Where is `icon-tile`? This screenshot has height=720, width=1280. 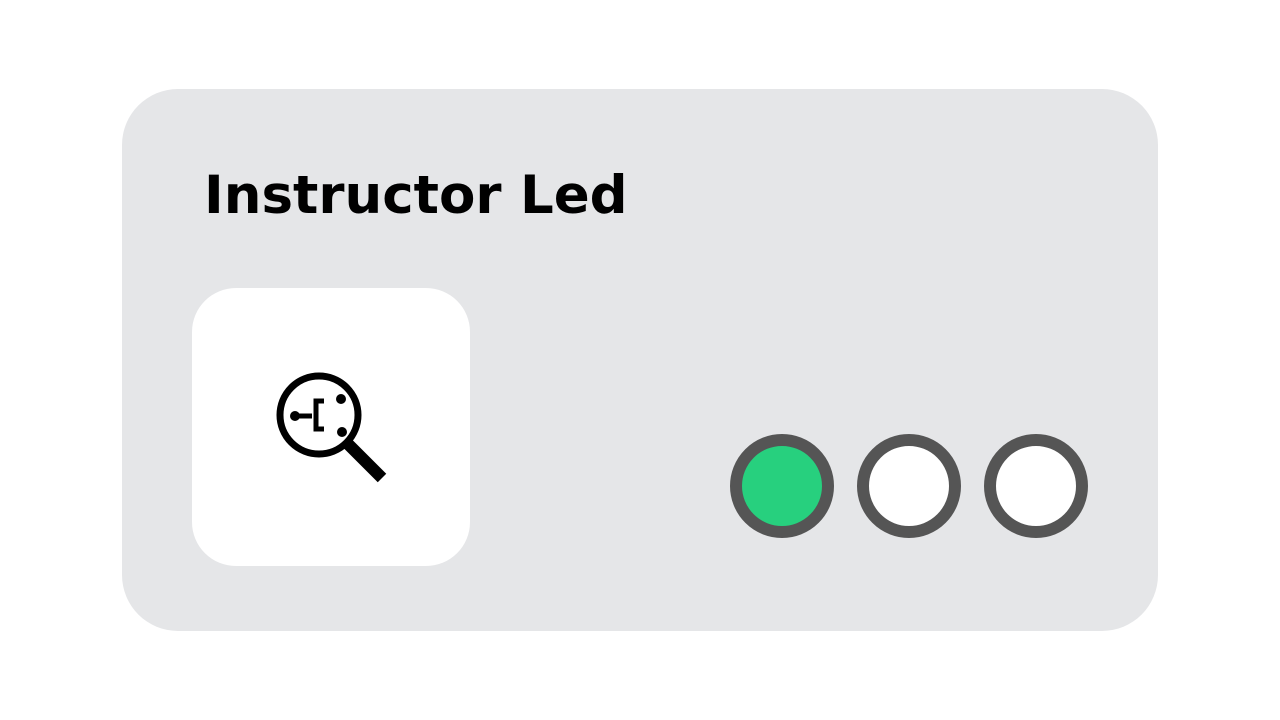 icon-tile is located at coordinates (331, 427).